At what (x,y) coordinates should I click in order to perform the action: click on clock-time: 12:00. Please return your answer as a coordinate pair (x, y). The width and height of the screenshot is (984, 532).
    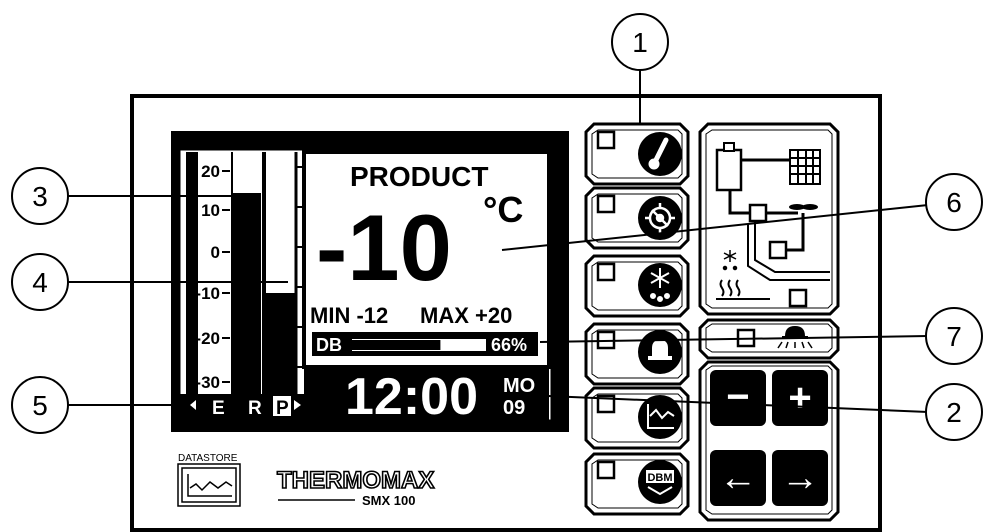
    Looking at the image, I should click on (411, 397).